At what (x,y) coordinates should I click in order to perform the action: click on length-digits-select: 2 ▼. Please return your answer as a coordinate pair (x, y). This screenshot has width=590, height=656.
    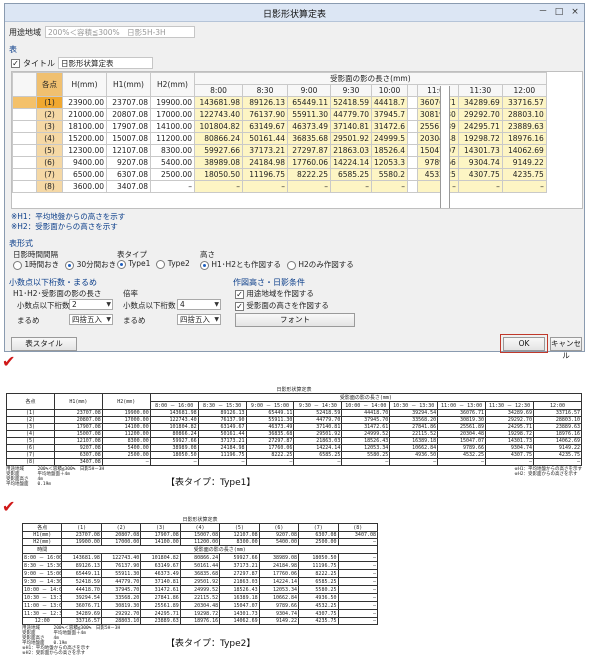
    Looking at the image, I should click on (91, 304).